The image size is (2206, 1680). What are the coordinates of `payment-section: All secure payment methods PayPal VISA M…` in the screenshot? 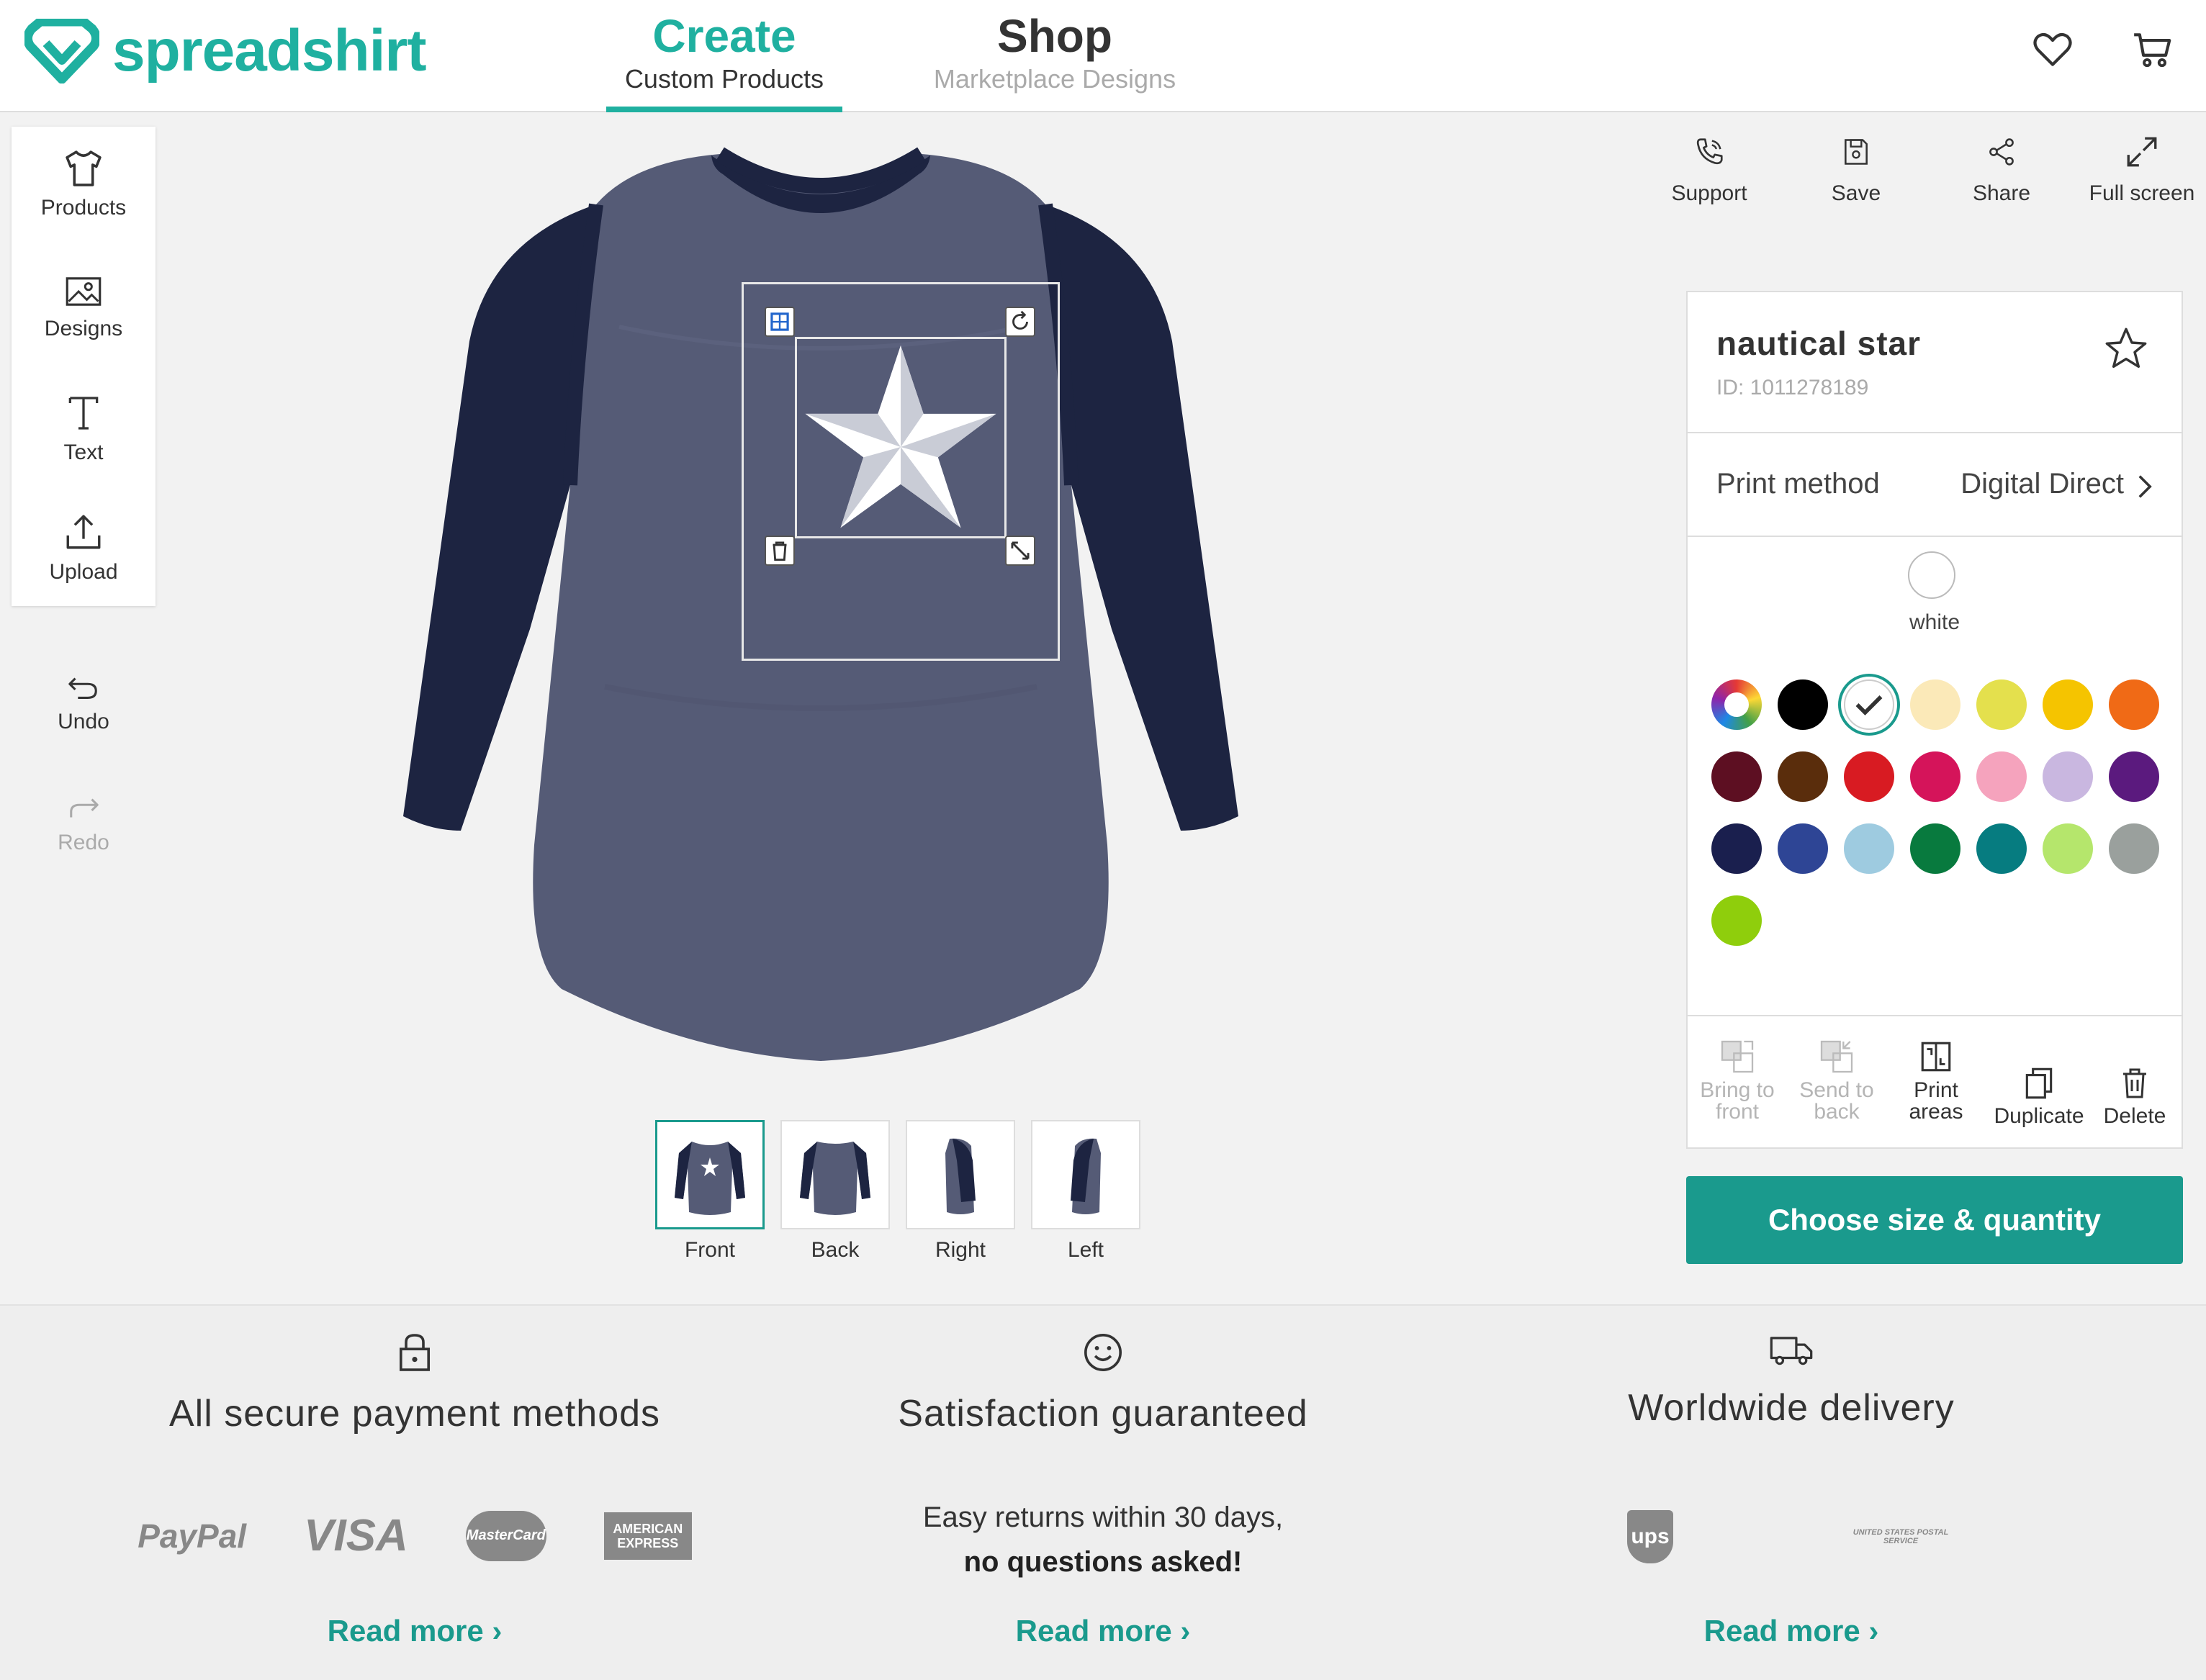 It's located at (415, 1477).